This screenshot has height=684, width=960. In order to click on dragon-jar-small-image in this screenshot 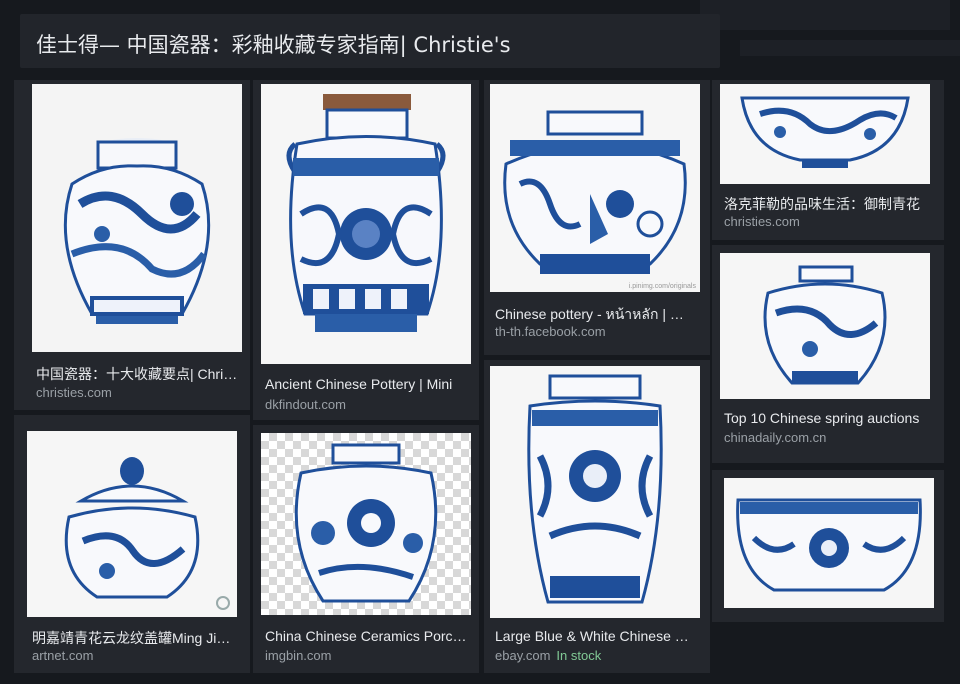, I will do `click(825, 326)`.